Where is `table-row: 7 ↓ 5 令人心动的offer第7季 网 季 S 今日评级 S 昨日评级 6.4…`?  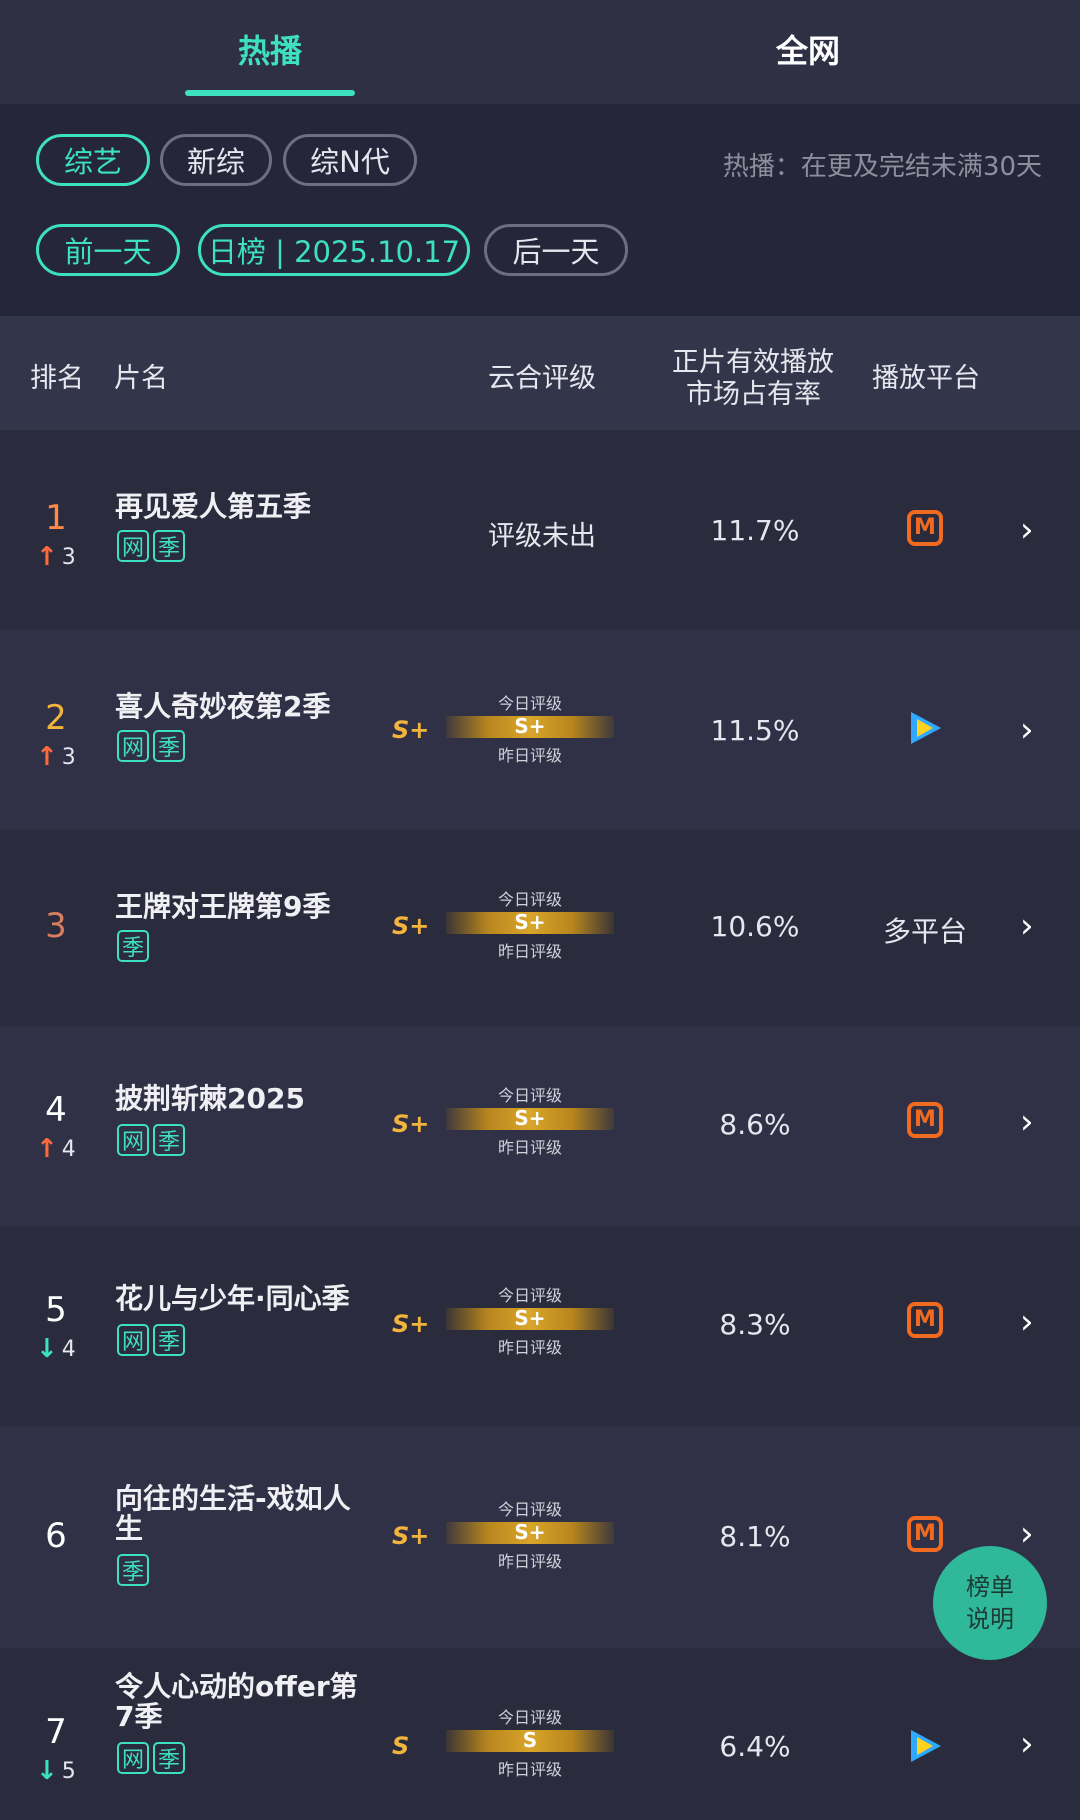 table-row: 7 ↓ 5 令人心动的offer第7季 网 季 S 今日评级 S 昨日评级 6.4… is located at coordinates (540, 1734).